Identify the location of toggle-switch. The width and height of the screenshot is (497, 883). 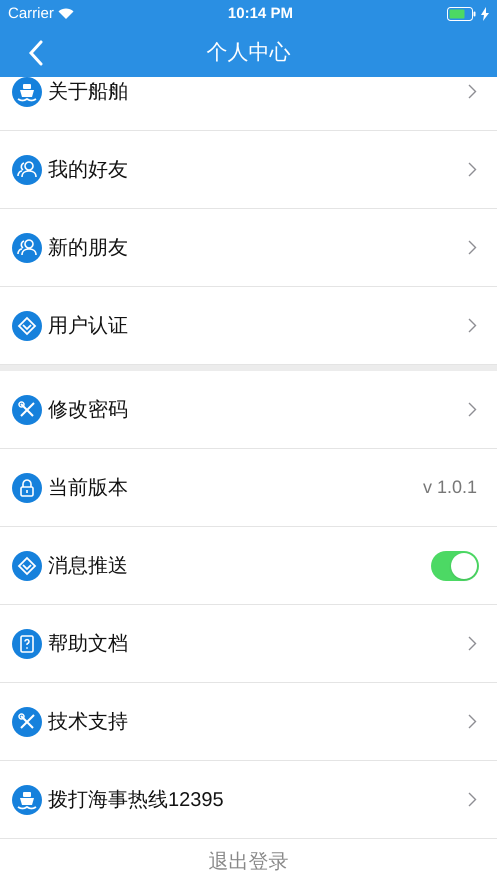
(455, 565).